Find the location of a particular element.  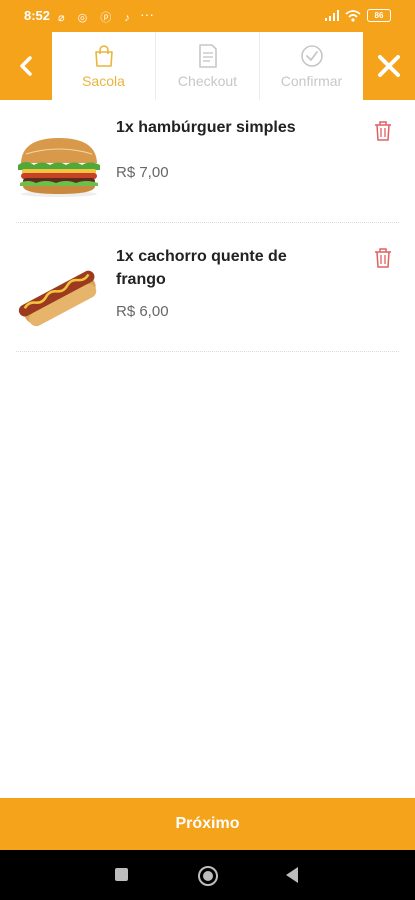

checkout-stepper-header: Sacola Checkout Confirmar is located at coordinates (207, 66).